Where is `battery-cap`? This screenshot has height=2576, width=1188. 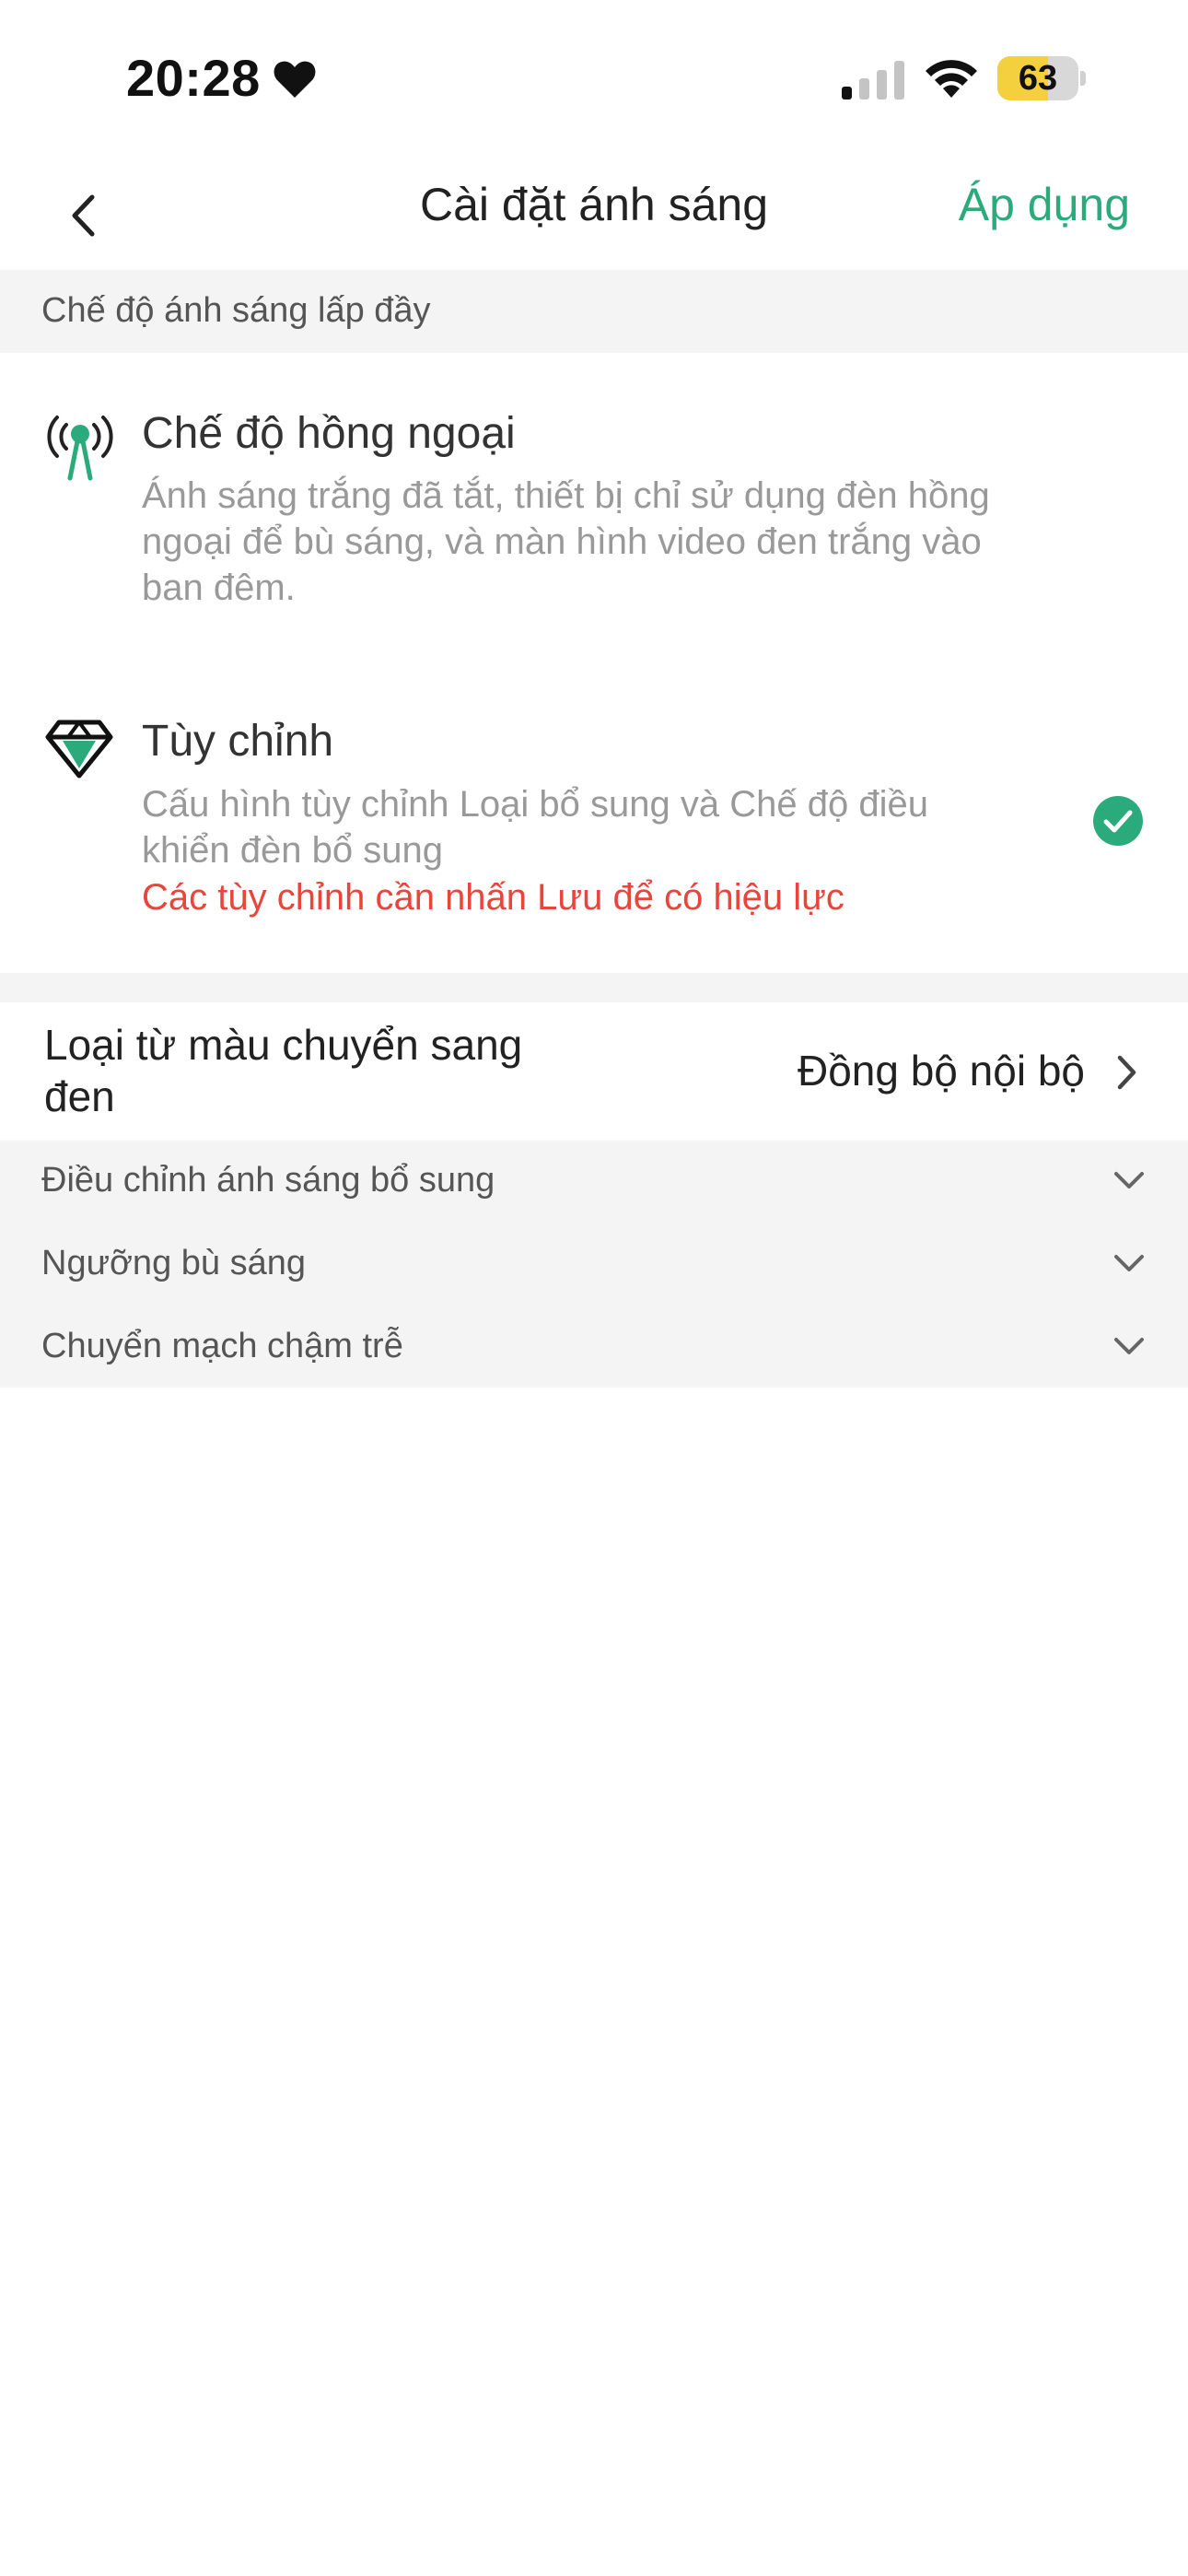
battery-cap is located at coordinates (1083, 78).